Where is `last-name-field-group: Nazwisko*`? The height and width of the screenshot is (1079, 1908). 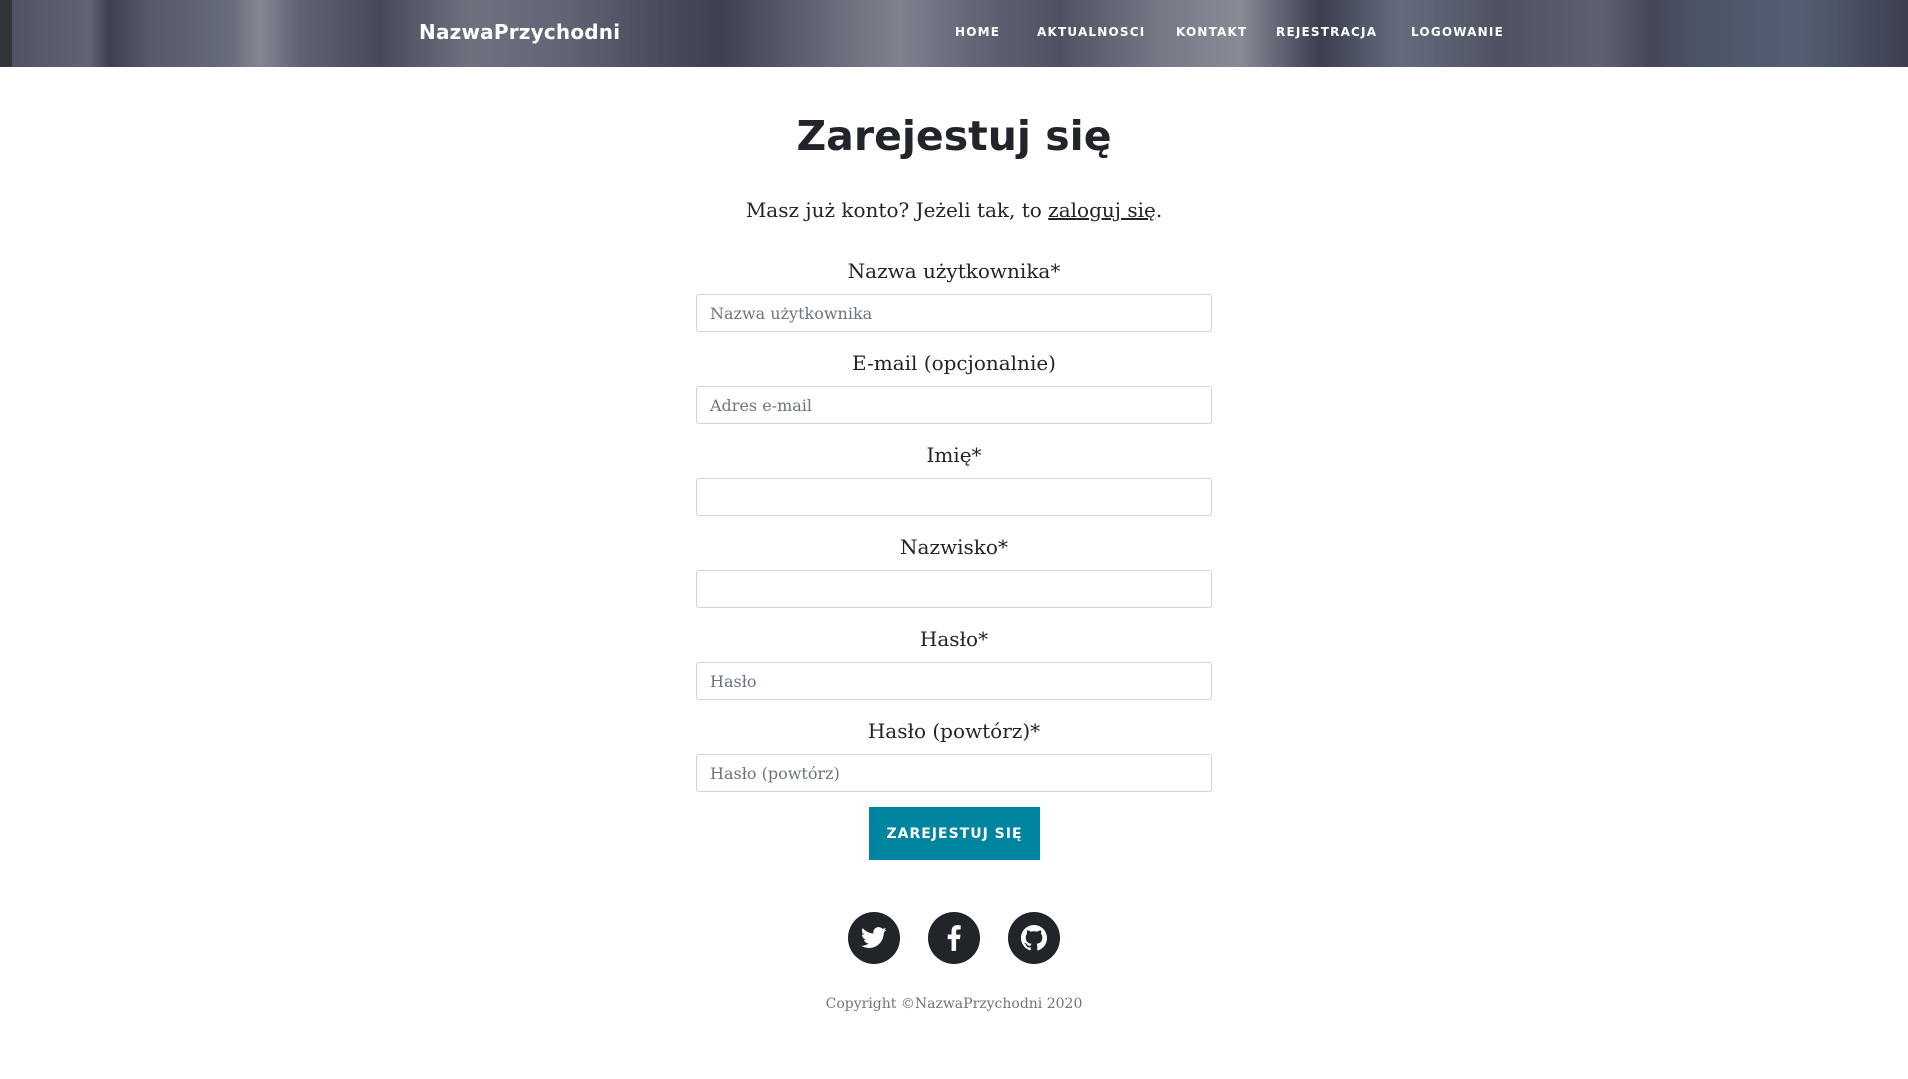 last-name-field-group: Nazwisko* is located at coordinates (954, 577).